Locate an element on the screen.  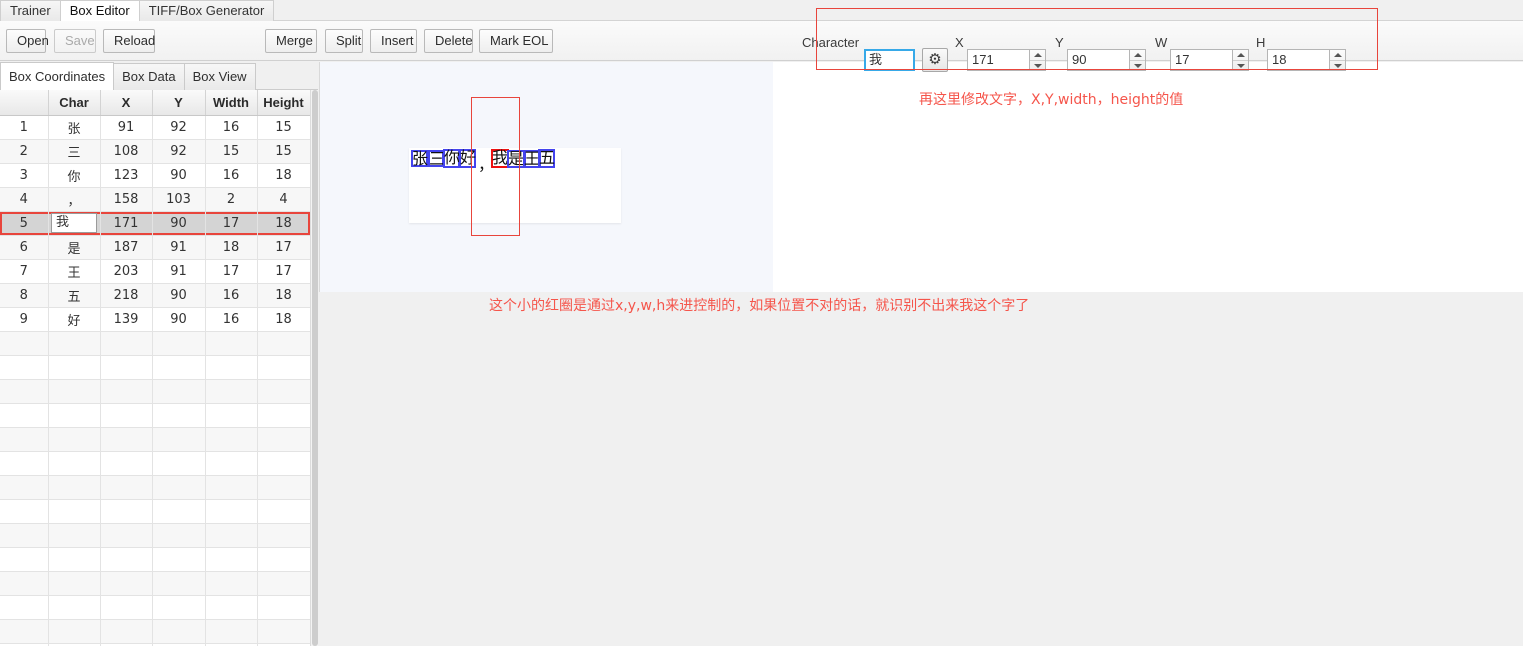
row-width-cell: 15 is located at coordinates (231, 151).